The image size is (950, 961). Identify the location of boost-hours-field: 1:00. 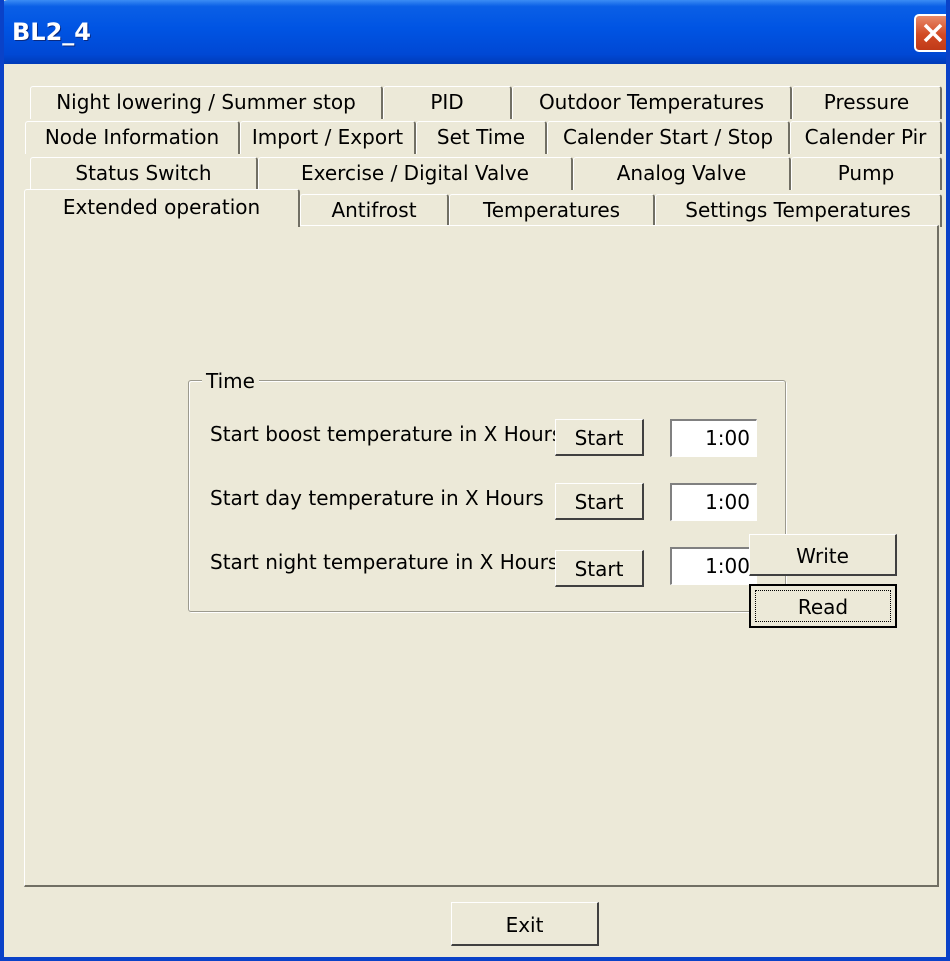
(713, 438).